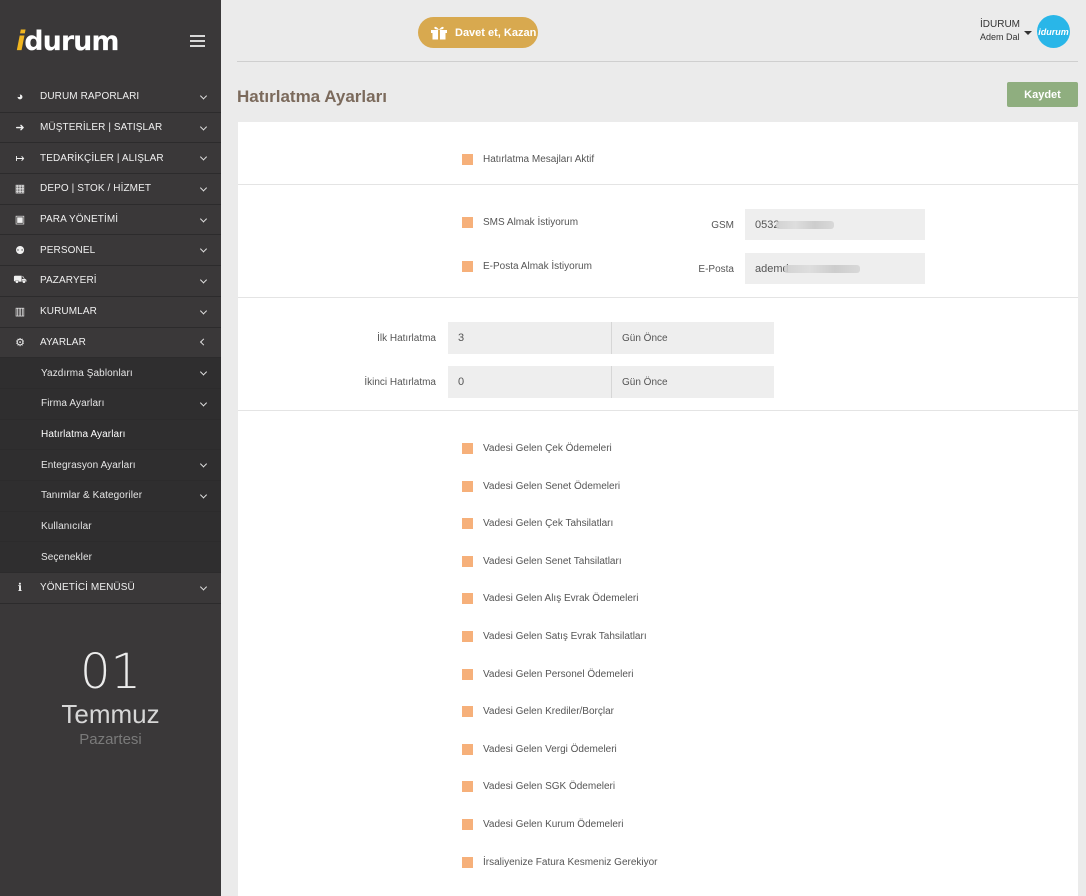 This screenshot has width=1086, height=896. What do you see at coordinates (20, 128) in the screenshot?
I see `sign-in-icon: ➜` at bounding box center [20, 128].